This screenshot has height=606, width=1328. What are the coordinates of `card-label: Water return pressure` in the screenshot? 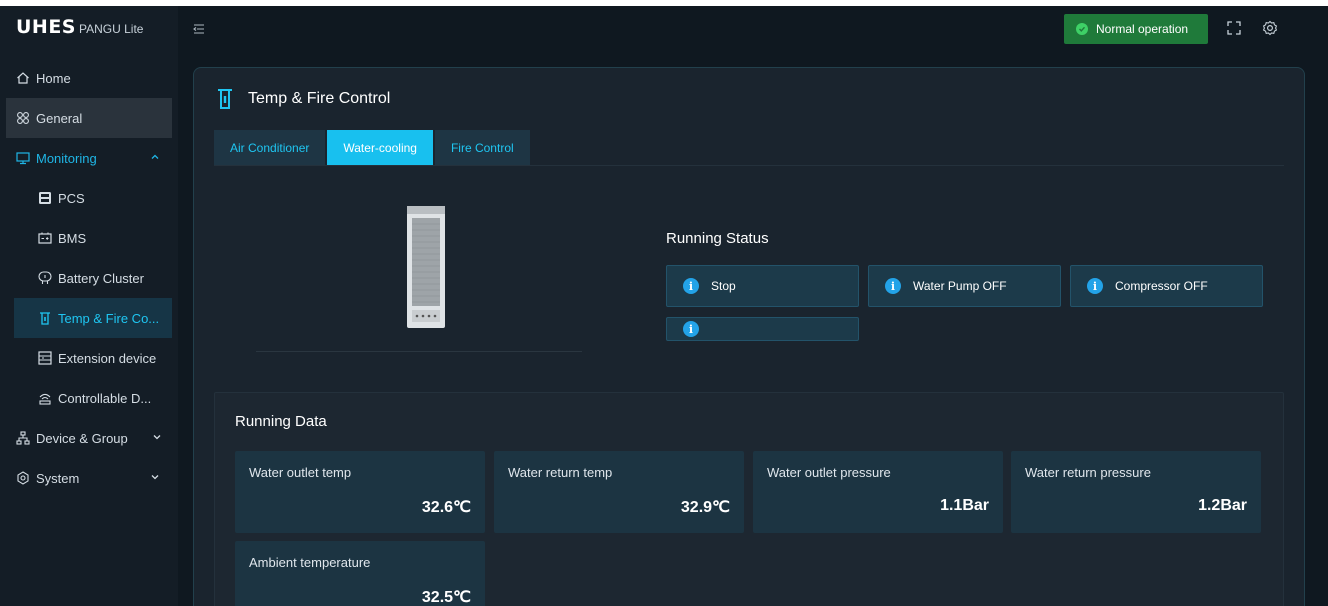 It's located at (1088, 472).